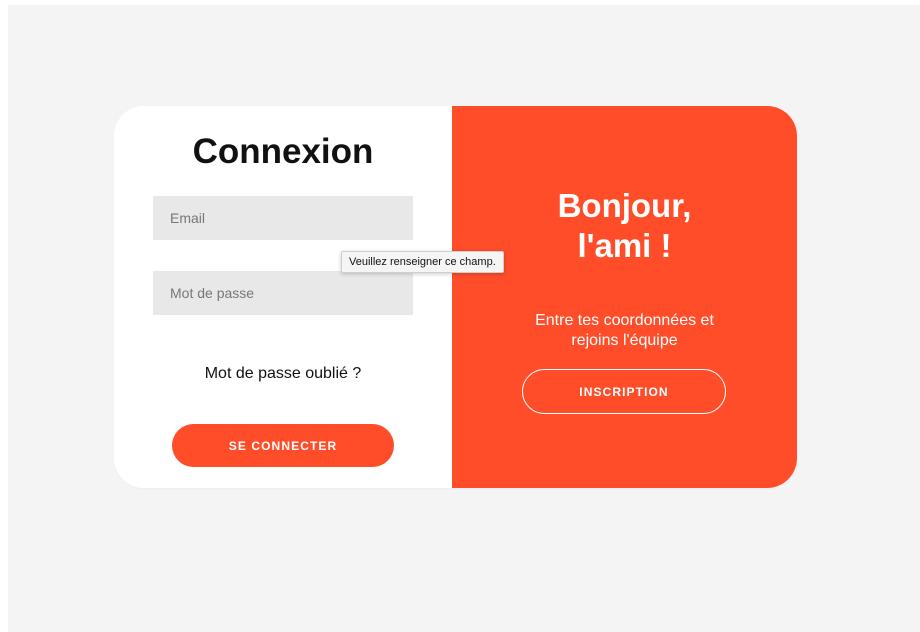 The image size is (920, 632). What do you see at coordinates (624, 391) in the screenshot?
I see `signup-button: INSCRIPTION` at bounding box center [624, 391].